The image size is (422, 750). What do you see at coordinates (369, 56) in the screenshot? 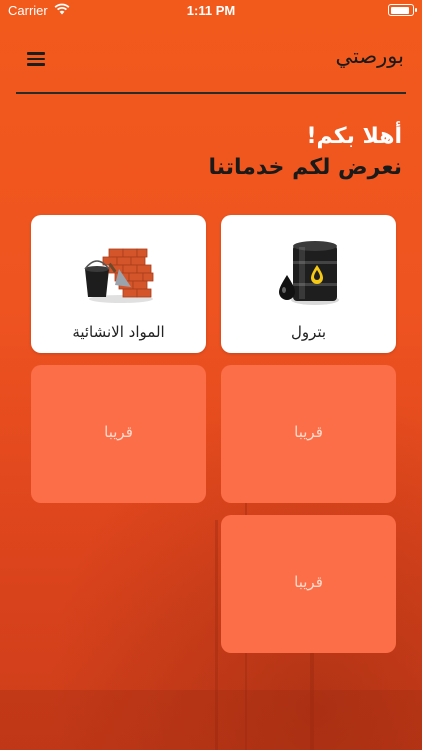
I see `app-title: بورصتي` at bounding box center [369, 56].